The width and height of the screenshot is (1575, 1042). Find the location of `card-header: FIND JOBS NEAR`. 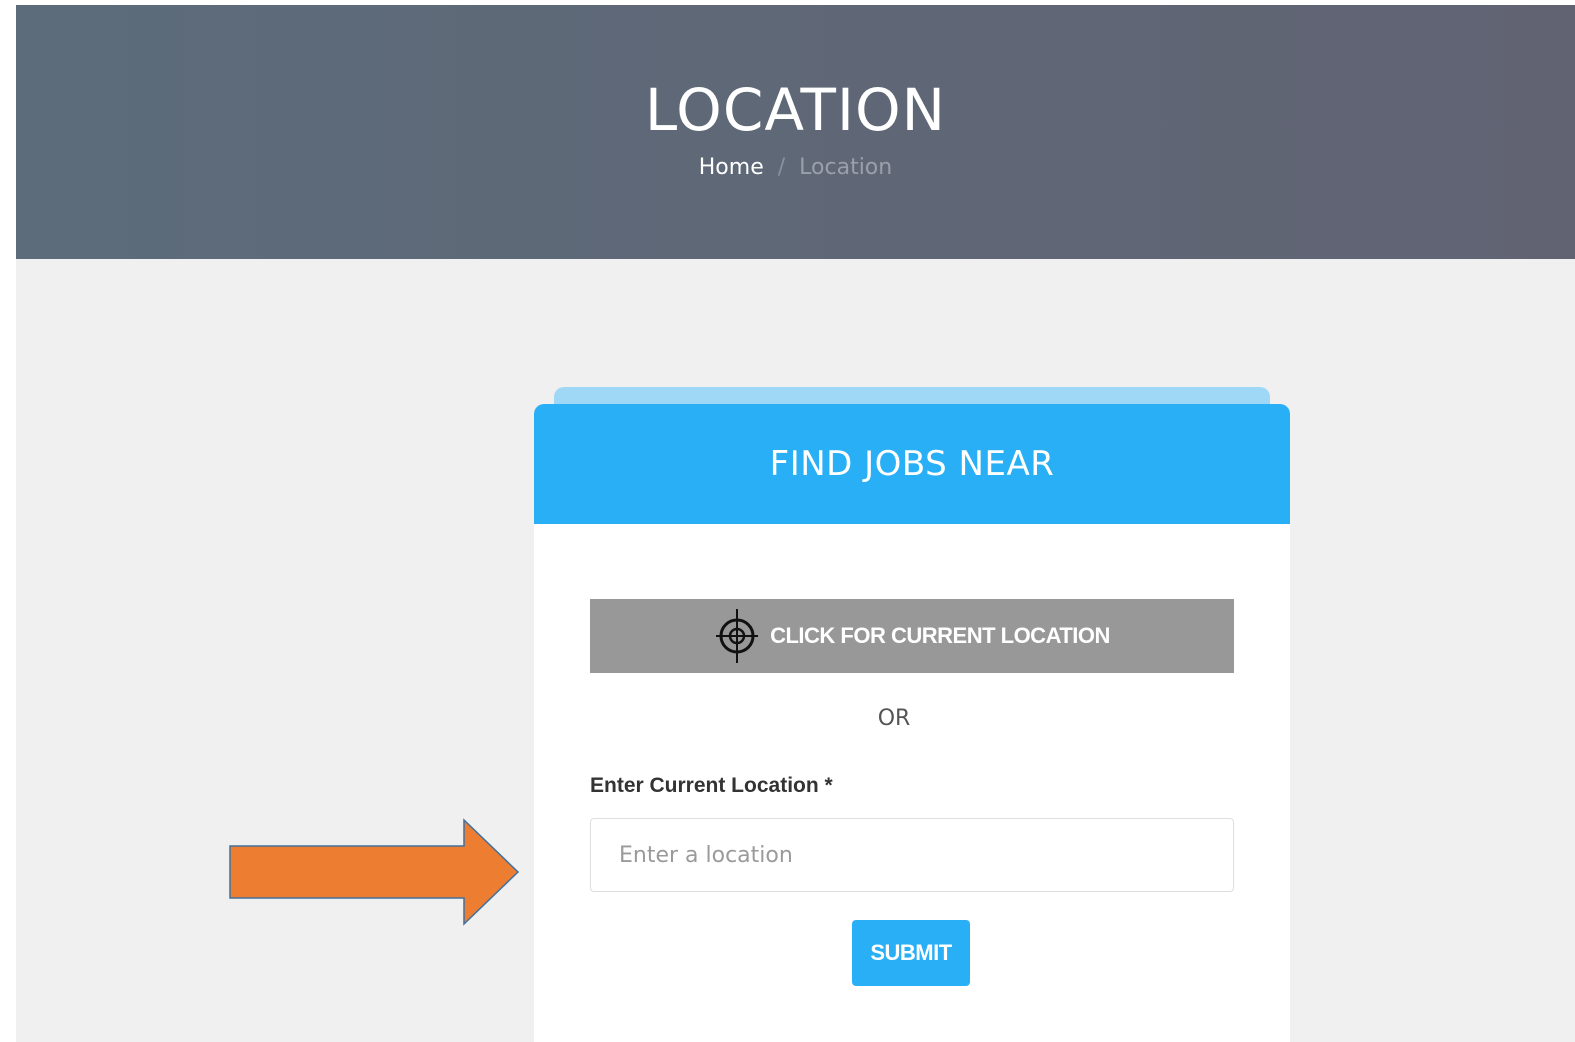

card-header: FIND JOBS NEAR is located at coordinates (912, 464).